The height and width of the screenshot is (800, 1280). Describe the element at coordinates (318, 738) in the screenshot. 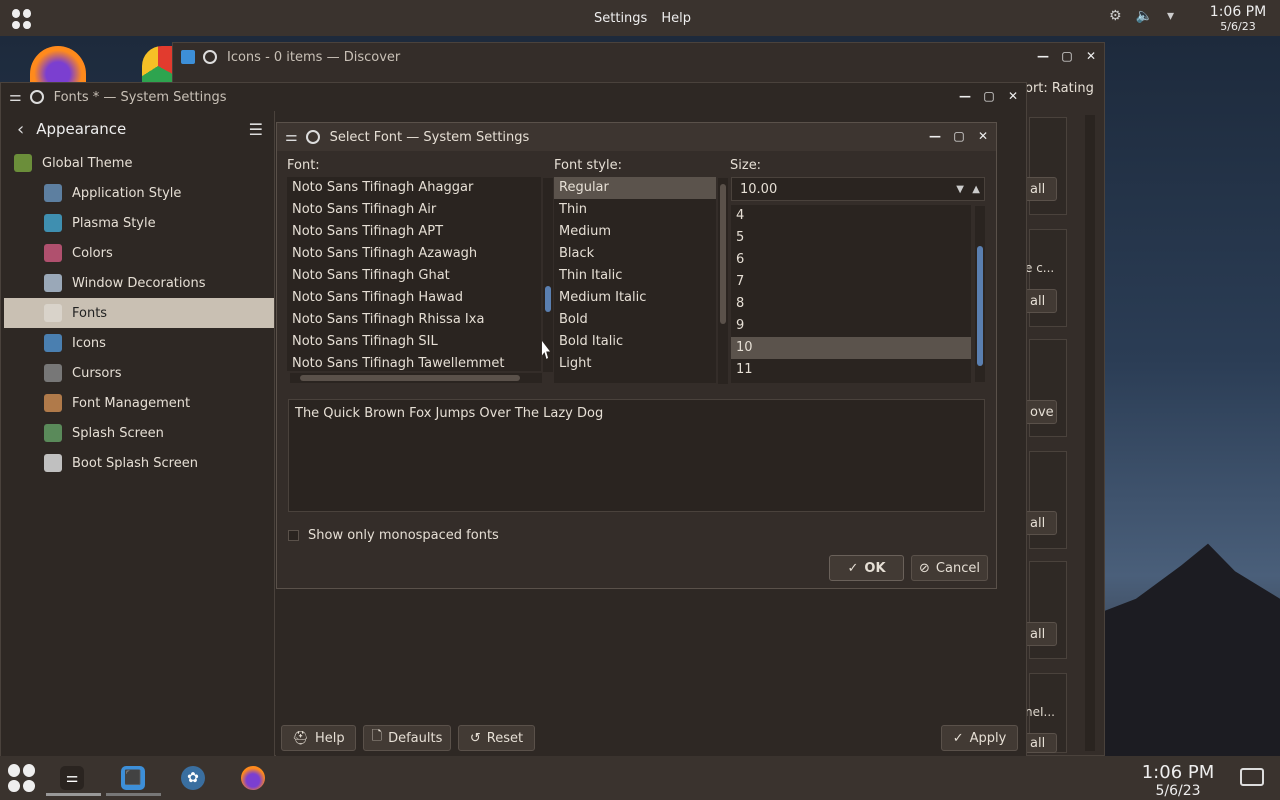

I see `help-button: ⛑ Help` at that location.